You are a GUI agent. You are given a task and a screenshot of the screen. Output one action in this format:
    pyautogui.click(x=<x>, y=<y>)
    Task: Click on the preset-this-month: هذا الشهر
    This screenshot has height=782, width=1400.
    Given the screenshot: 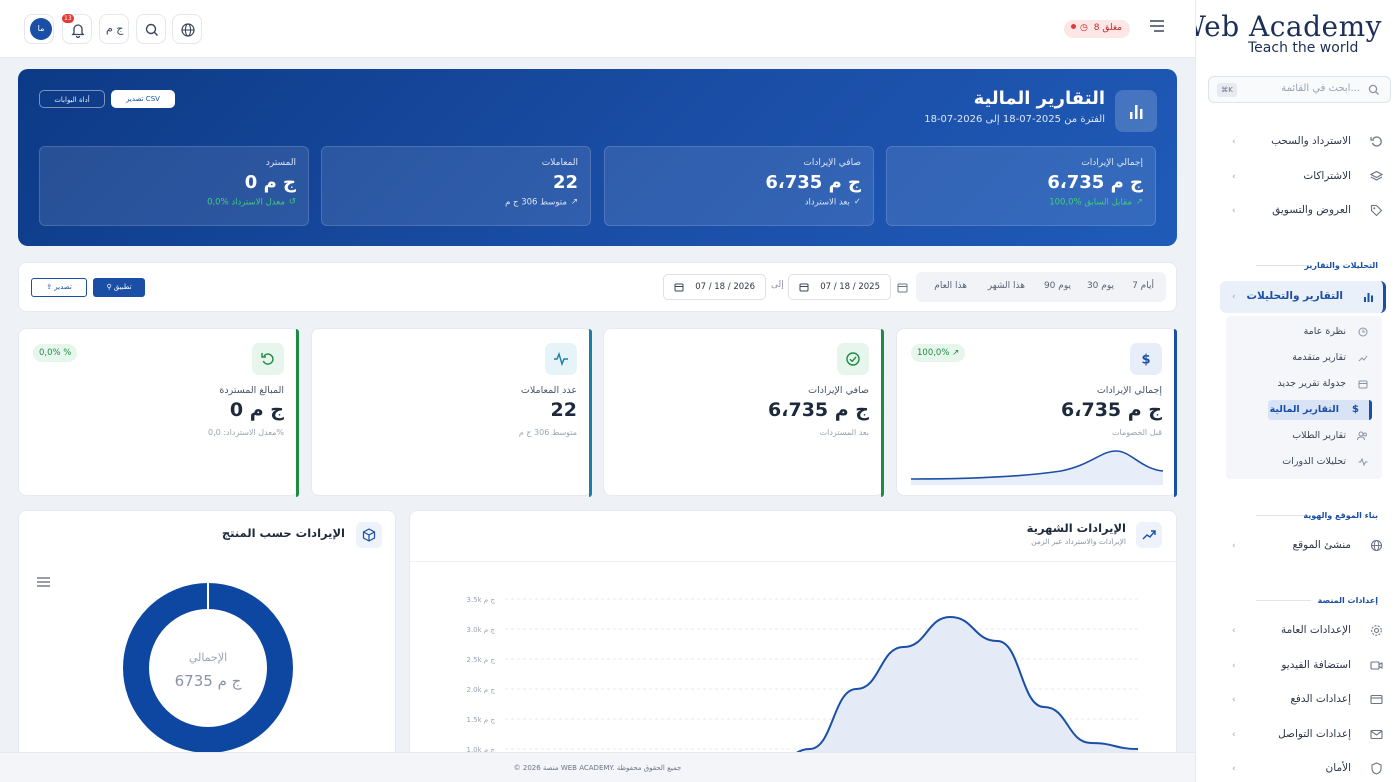 What is the action you would take?
    pyautogui.click(x=1006, y=286)
    